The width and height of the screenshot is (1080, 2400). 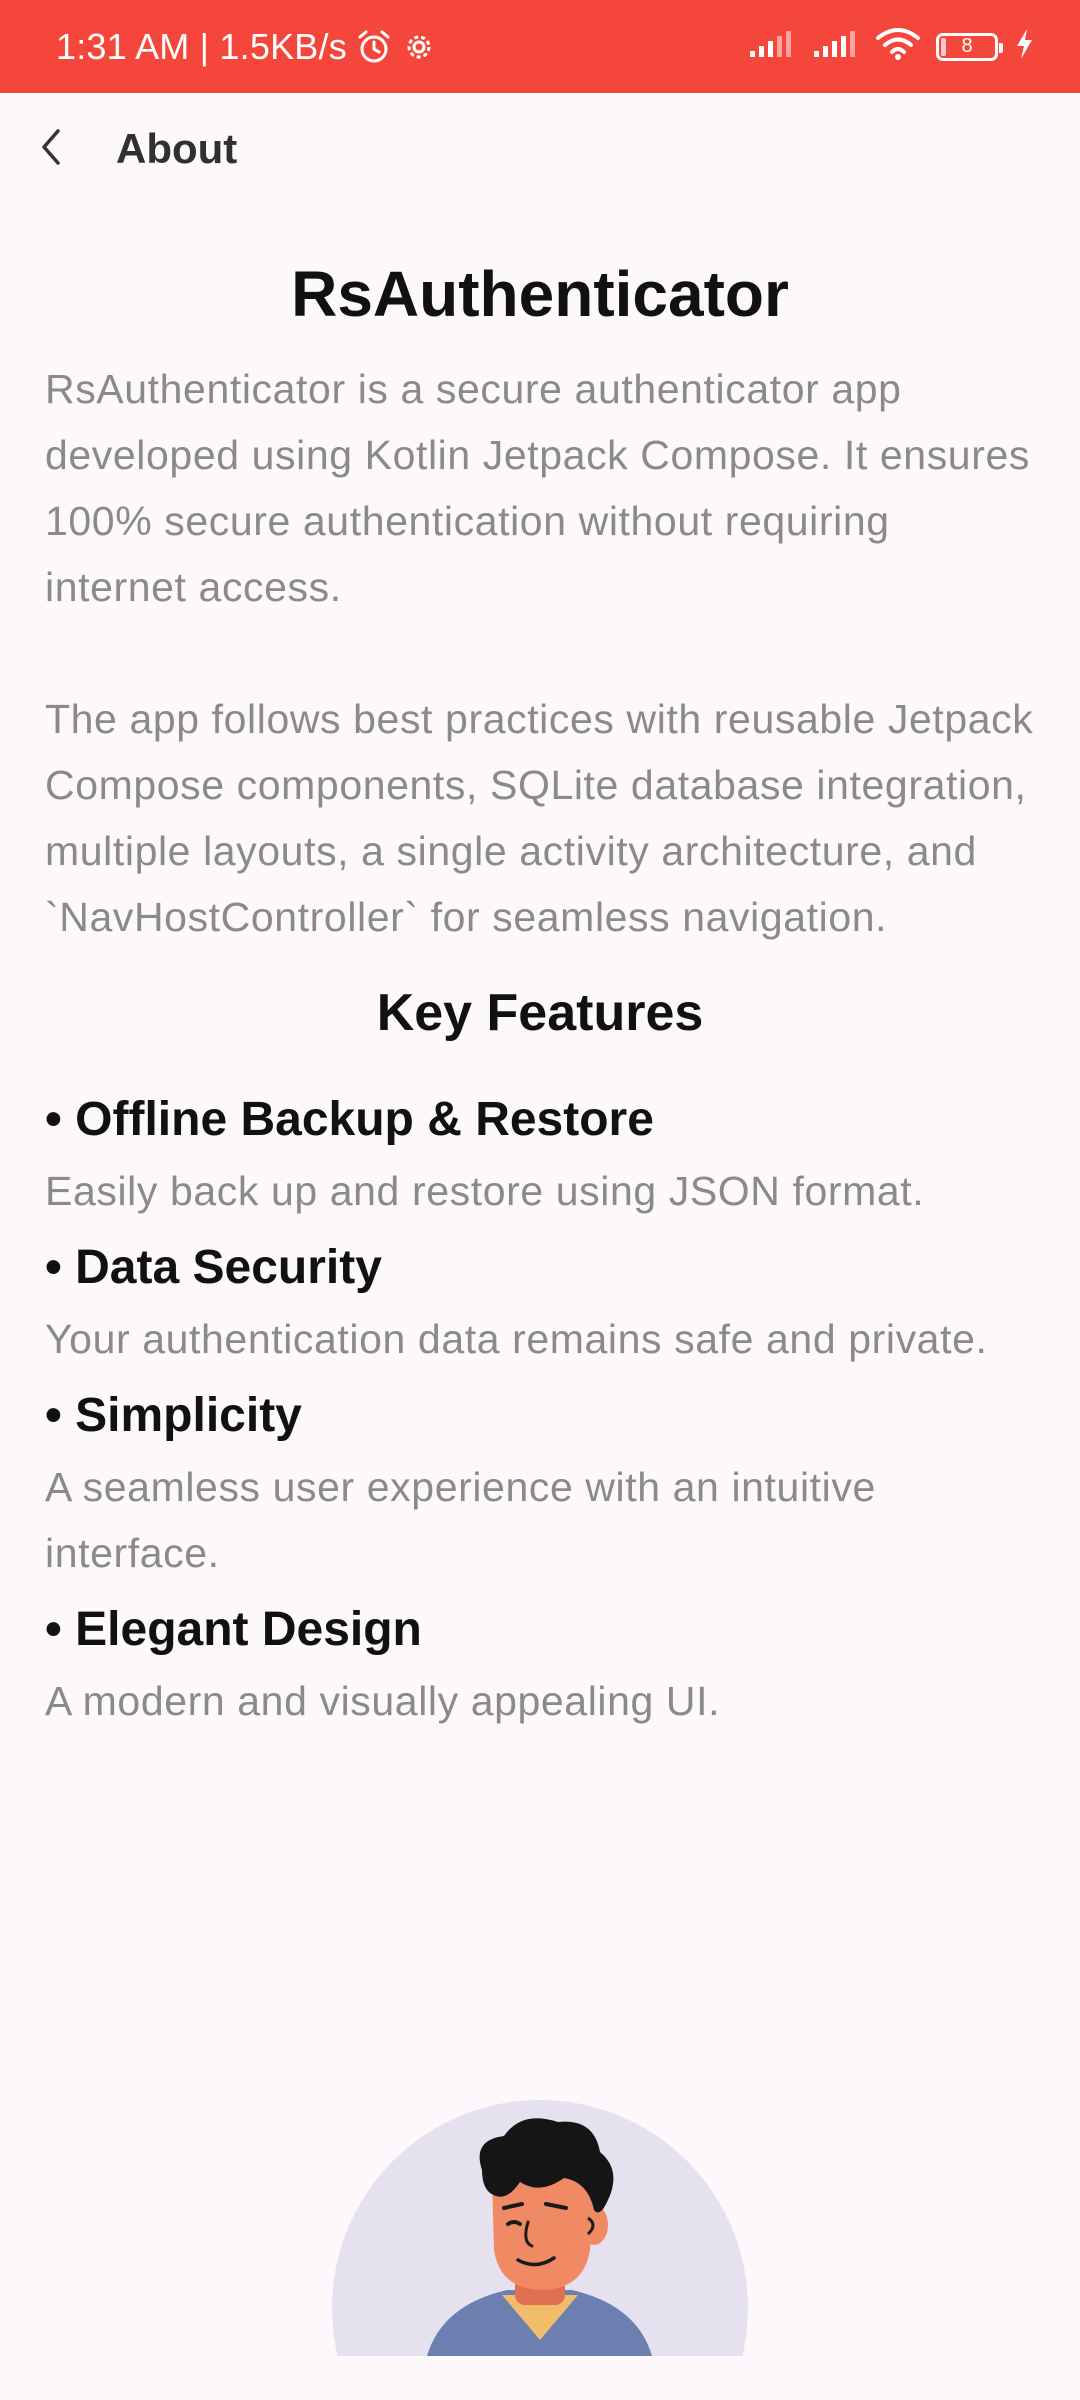 What do you see at coordinates (540, 149) in the screenshot?
I see `app-bar: About` at bounding box center [540, 149].